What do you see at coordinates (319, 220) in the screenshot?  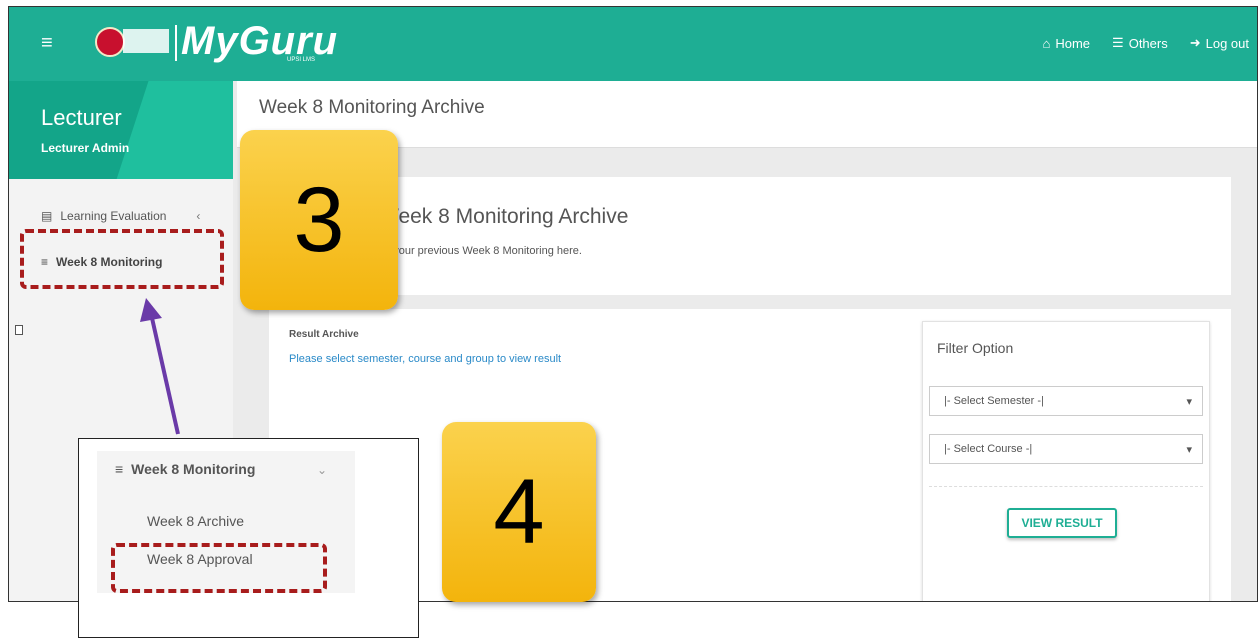 I see `step-3-callout: 3` at bounding box center [319, 220].